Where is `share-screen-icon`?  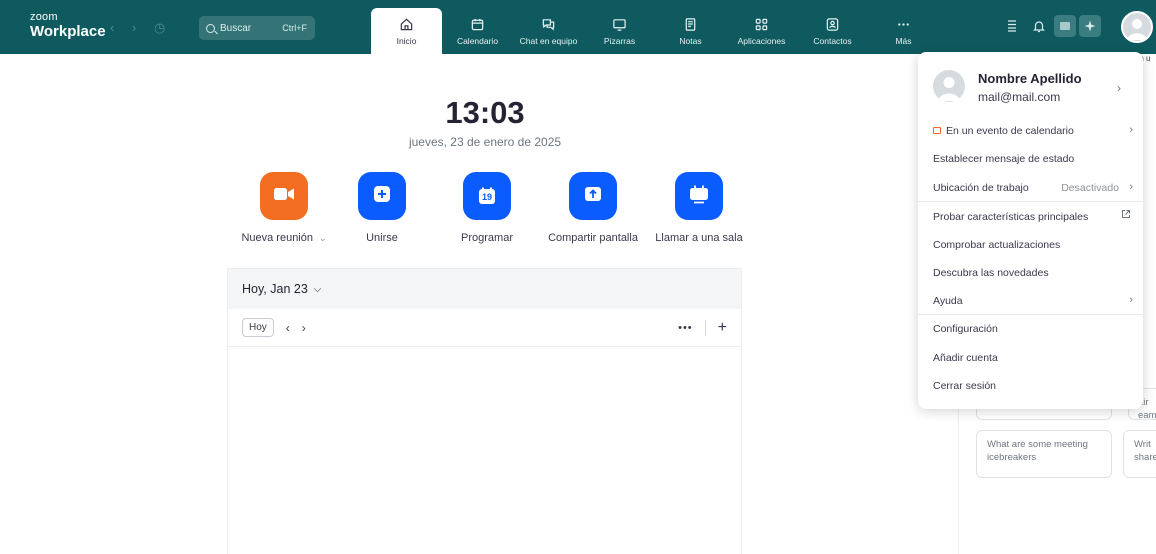 share-screen-icon is located at coordinates (593, 196).